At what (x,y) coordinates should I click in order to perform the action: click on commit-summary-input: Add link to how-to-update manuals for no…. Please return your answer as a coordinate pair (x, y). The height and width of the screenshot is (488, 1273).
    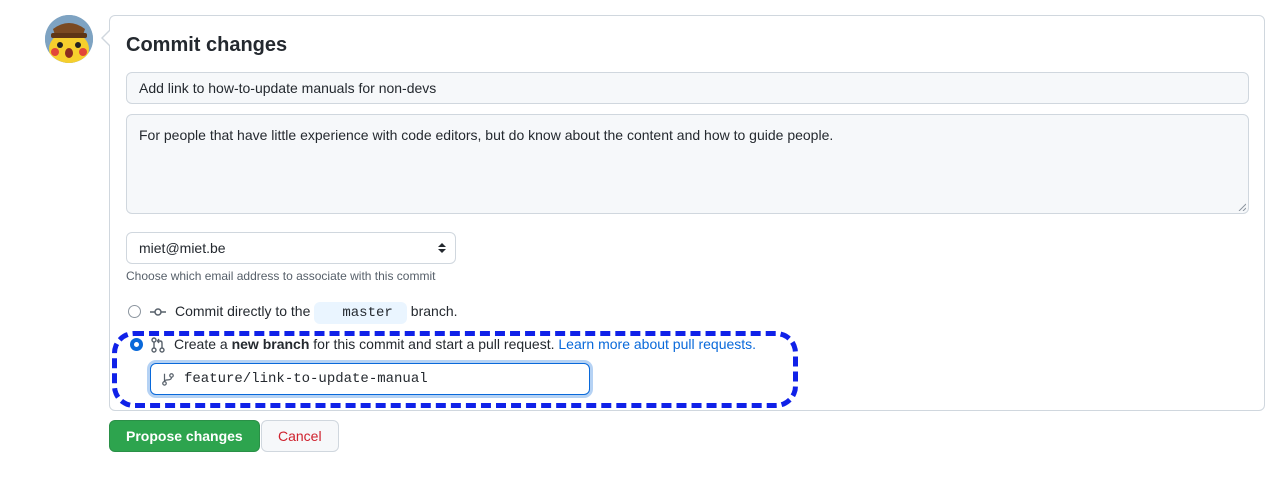
    Looking at the image, I should click on (687, 88).